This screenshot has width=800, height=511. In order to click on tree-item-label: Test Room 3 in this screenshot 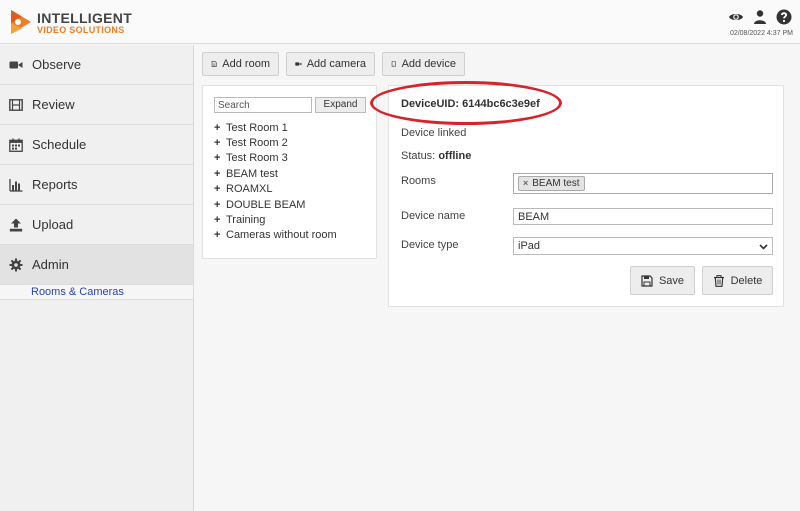, I will do `click(257, 158)`.